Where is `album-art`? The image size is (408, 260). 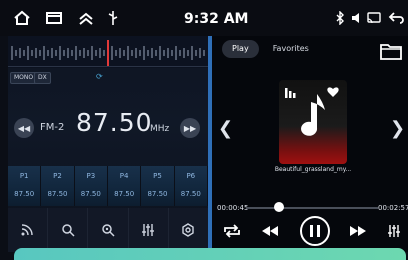
album-art is located at coordinates (313, 122).